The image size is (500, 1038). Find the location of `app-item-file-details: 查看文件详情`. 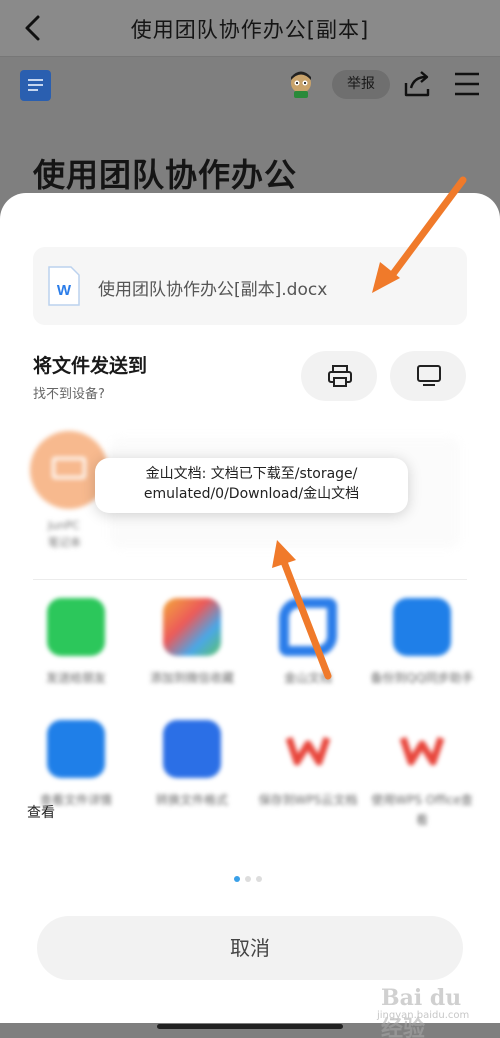

app-item-file-details: 查看文件详情 is located at coordinates (76, 765).